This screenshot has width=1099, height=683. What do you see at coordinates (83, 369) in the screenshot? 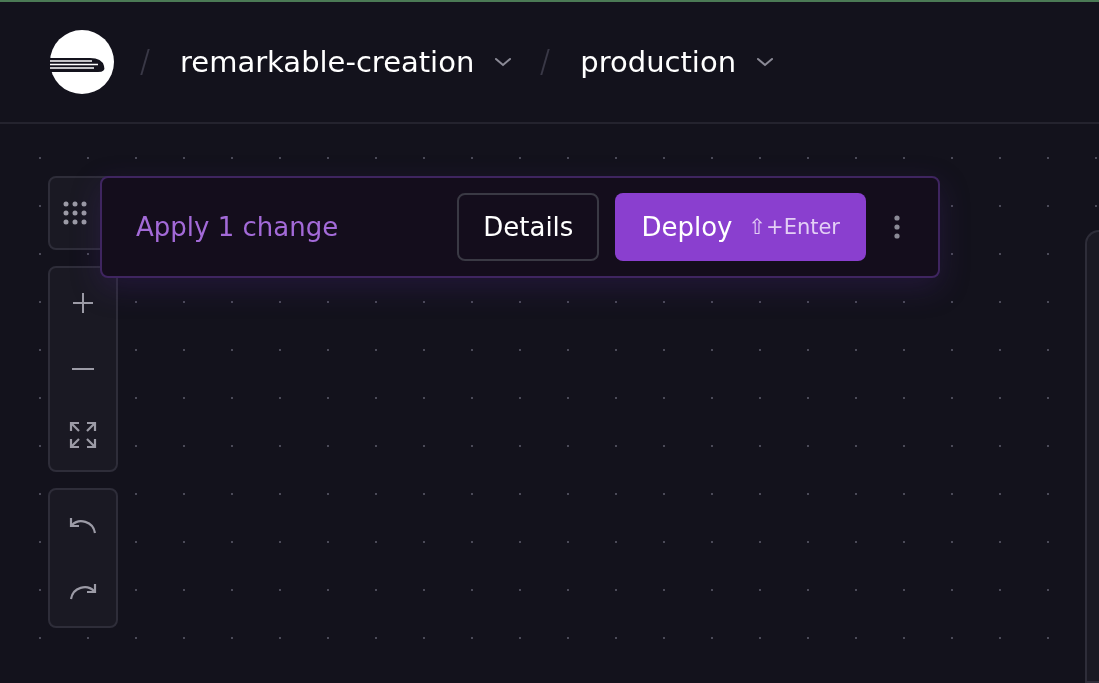
I see `minus-icon` at bounding box center [83, 369].